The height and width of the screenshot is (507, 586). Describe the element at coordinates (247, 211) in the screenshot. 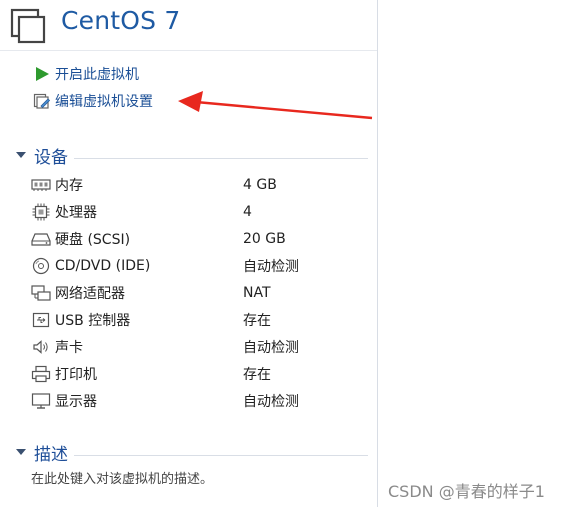

I see `device-value: 4` at that location.